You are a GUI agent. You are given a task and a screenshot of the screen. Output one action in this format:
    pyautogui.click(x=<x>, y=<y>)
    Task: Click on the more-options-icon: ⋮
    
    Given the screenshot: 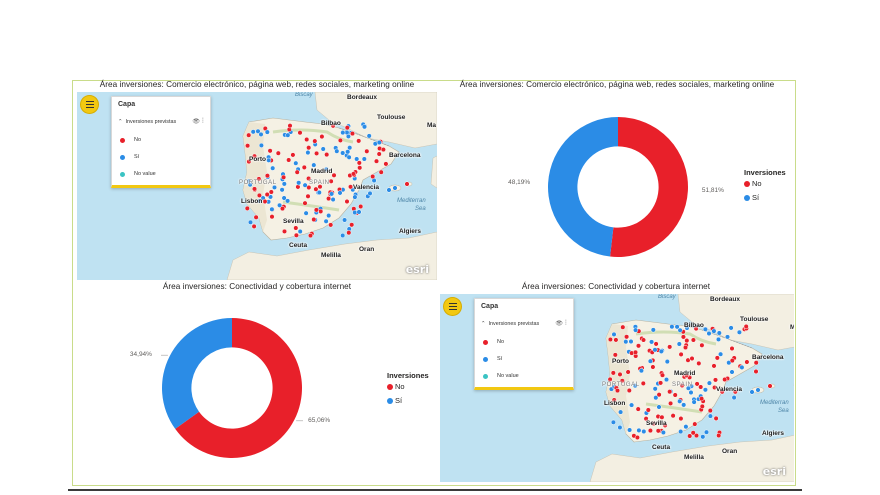 What is the action you would take?
    pyautogui.click(x=203, y=120)
    